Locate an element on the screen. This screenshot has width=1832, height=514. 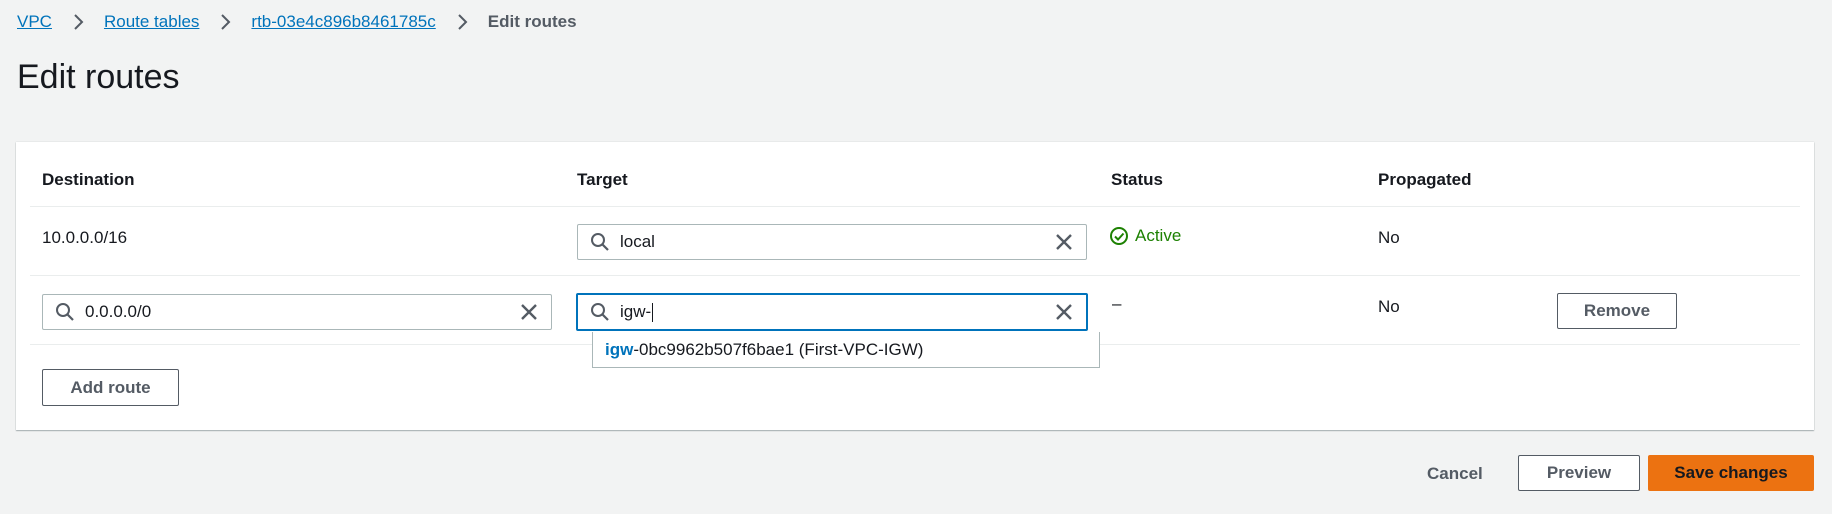
row2-target-input: igw- is located at coordinates (832, 312).